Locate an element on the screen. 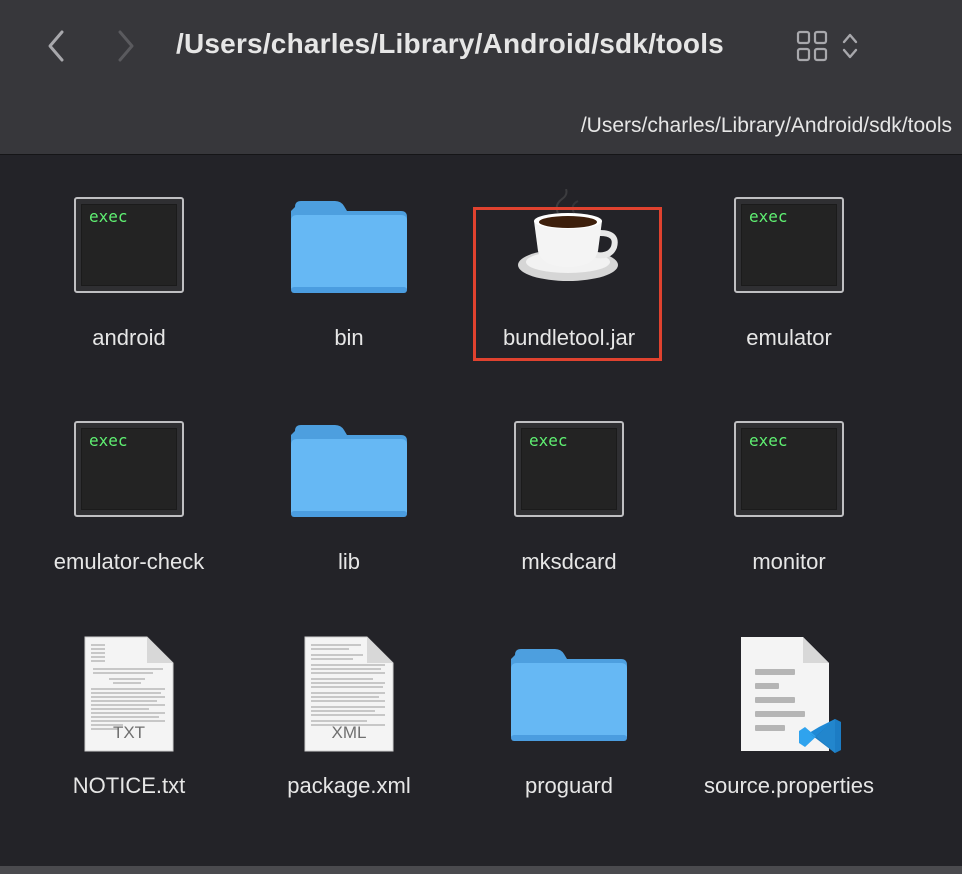 The width and height of the screenshot is (962, 874). chevron-right-icon is located at coordinates (126, 46).